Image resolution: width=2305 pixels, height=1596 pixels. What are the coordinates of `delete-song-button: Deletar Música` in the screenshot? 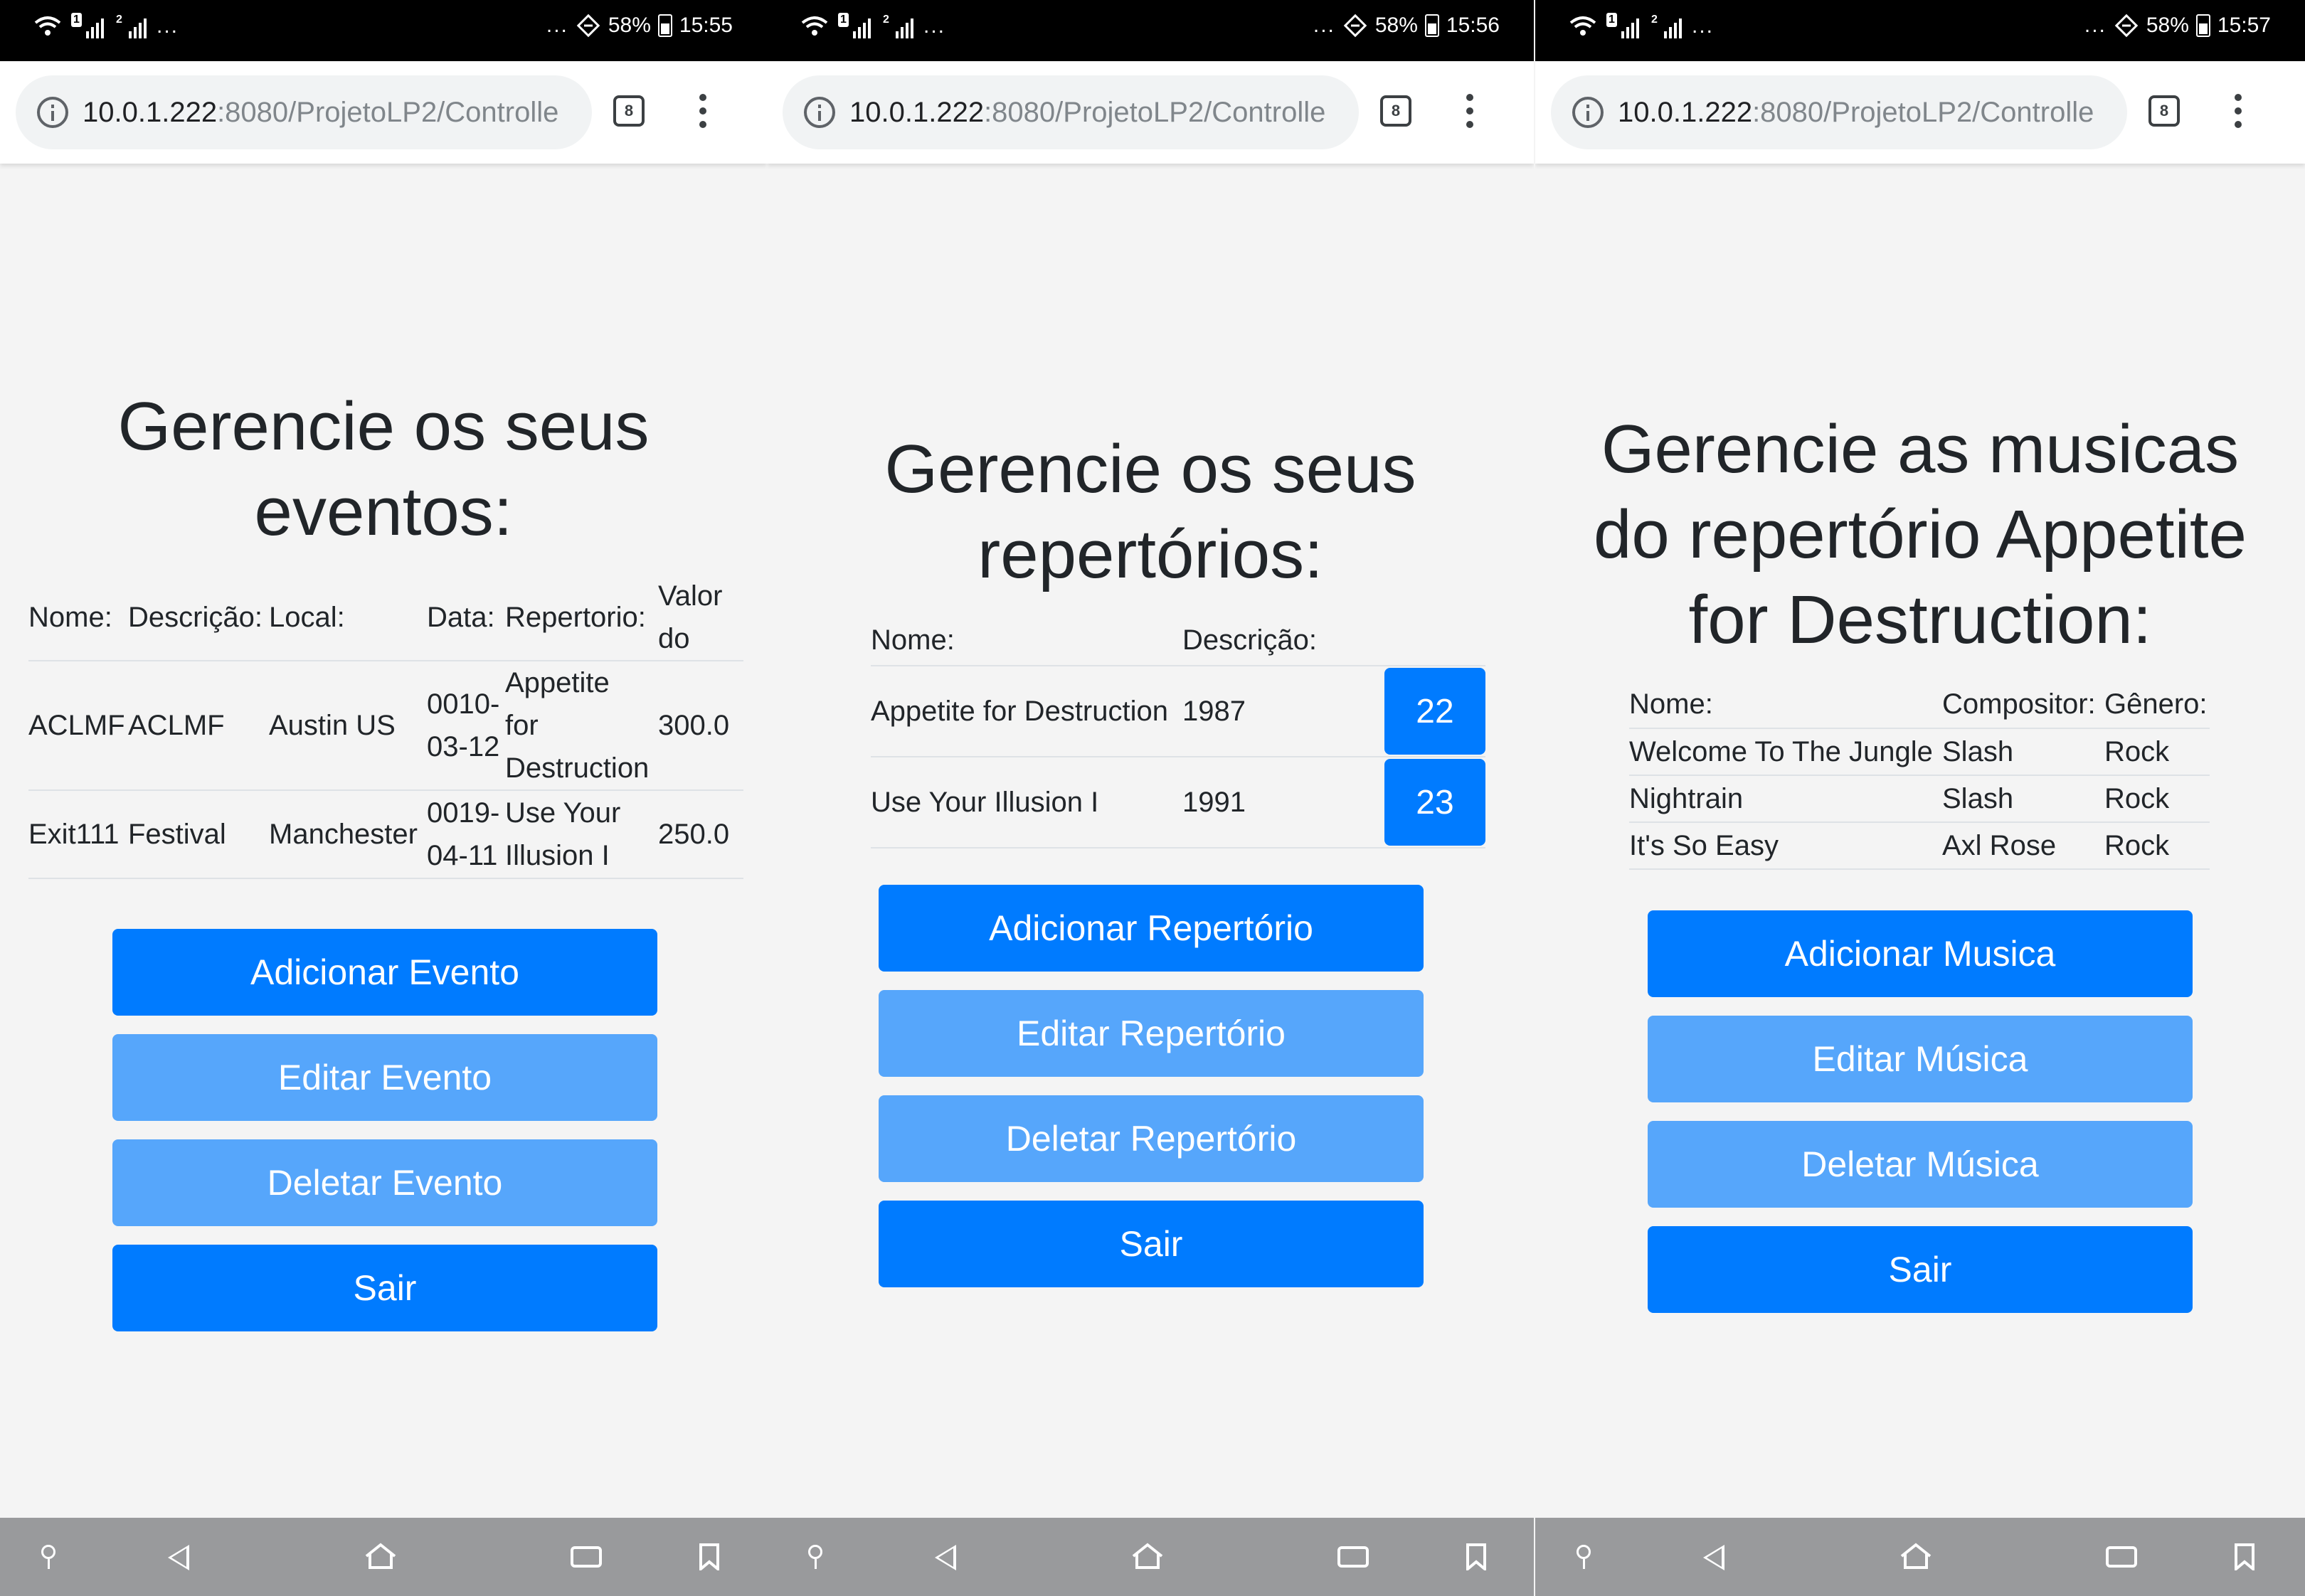 It's located at (1920, 1164).